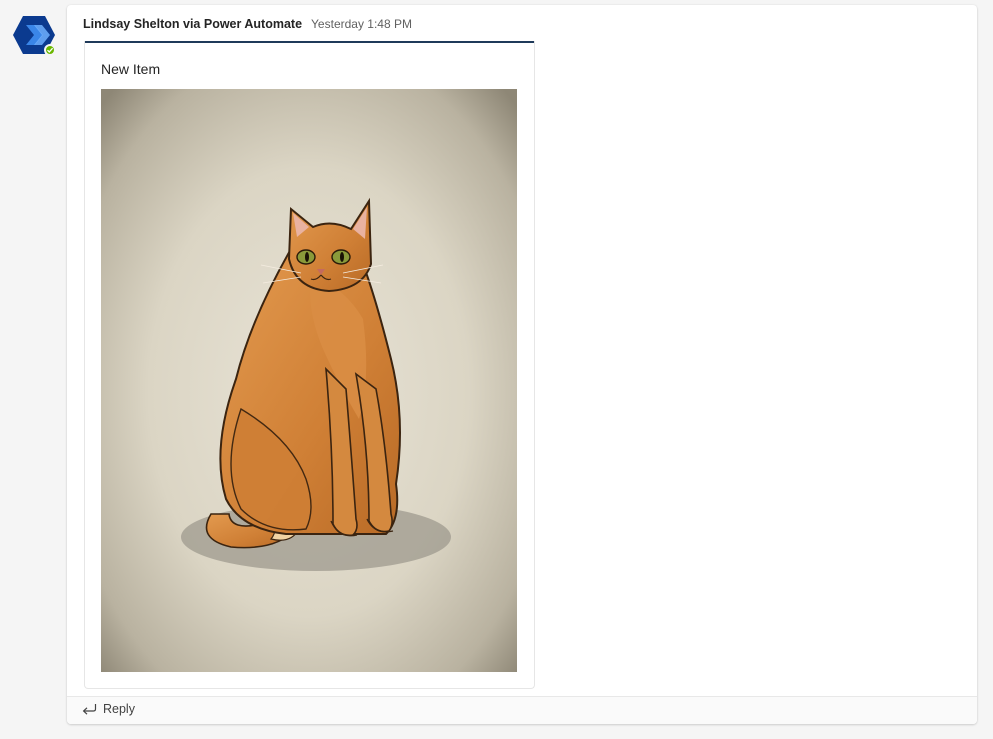 The image size is (993, 739). I want to click on presence-available-icon, so click(50, 50).